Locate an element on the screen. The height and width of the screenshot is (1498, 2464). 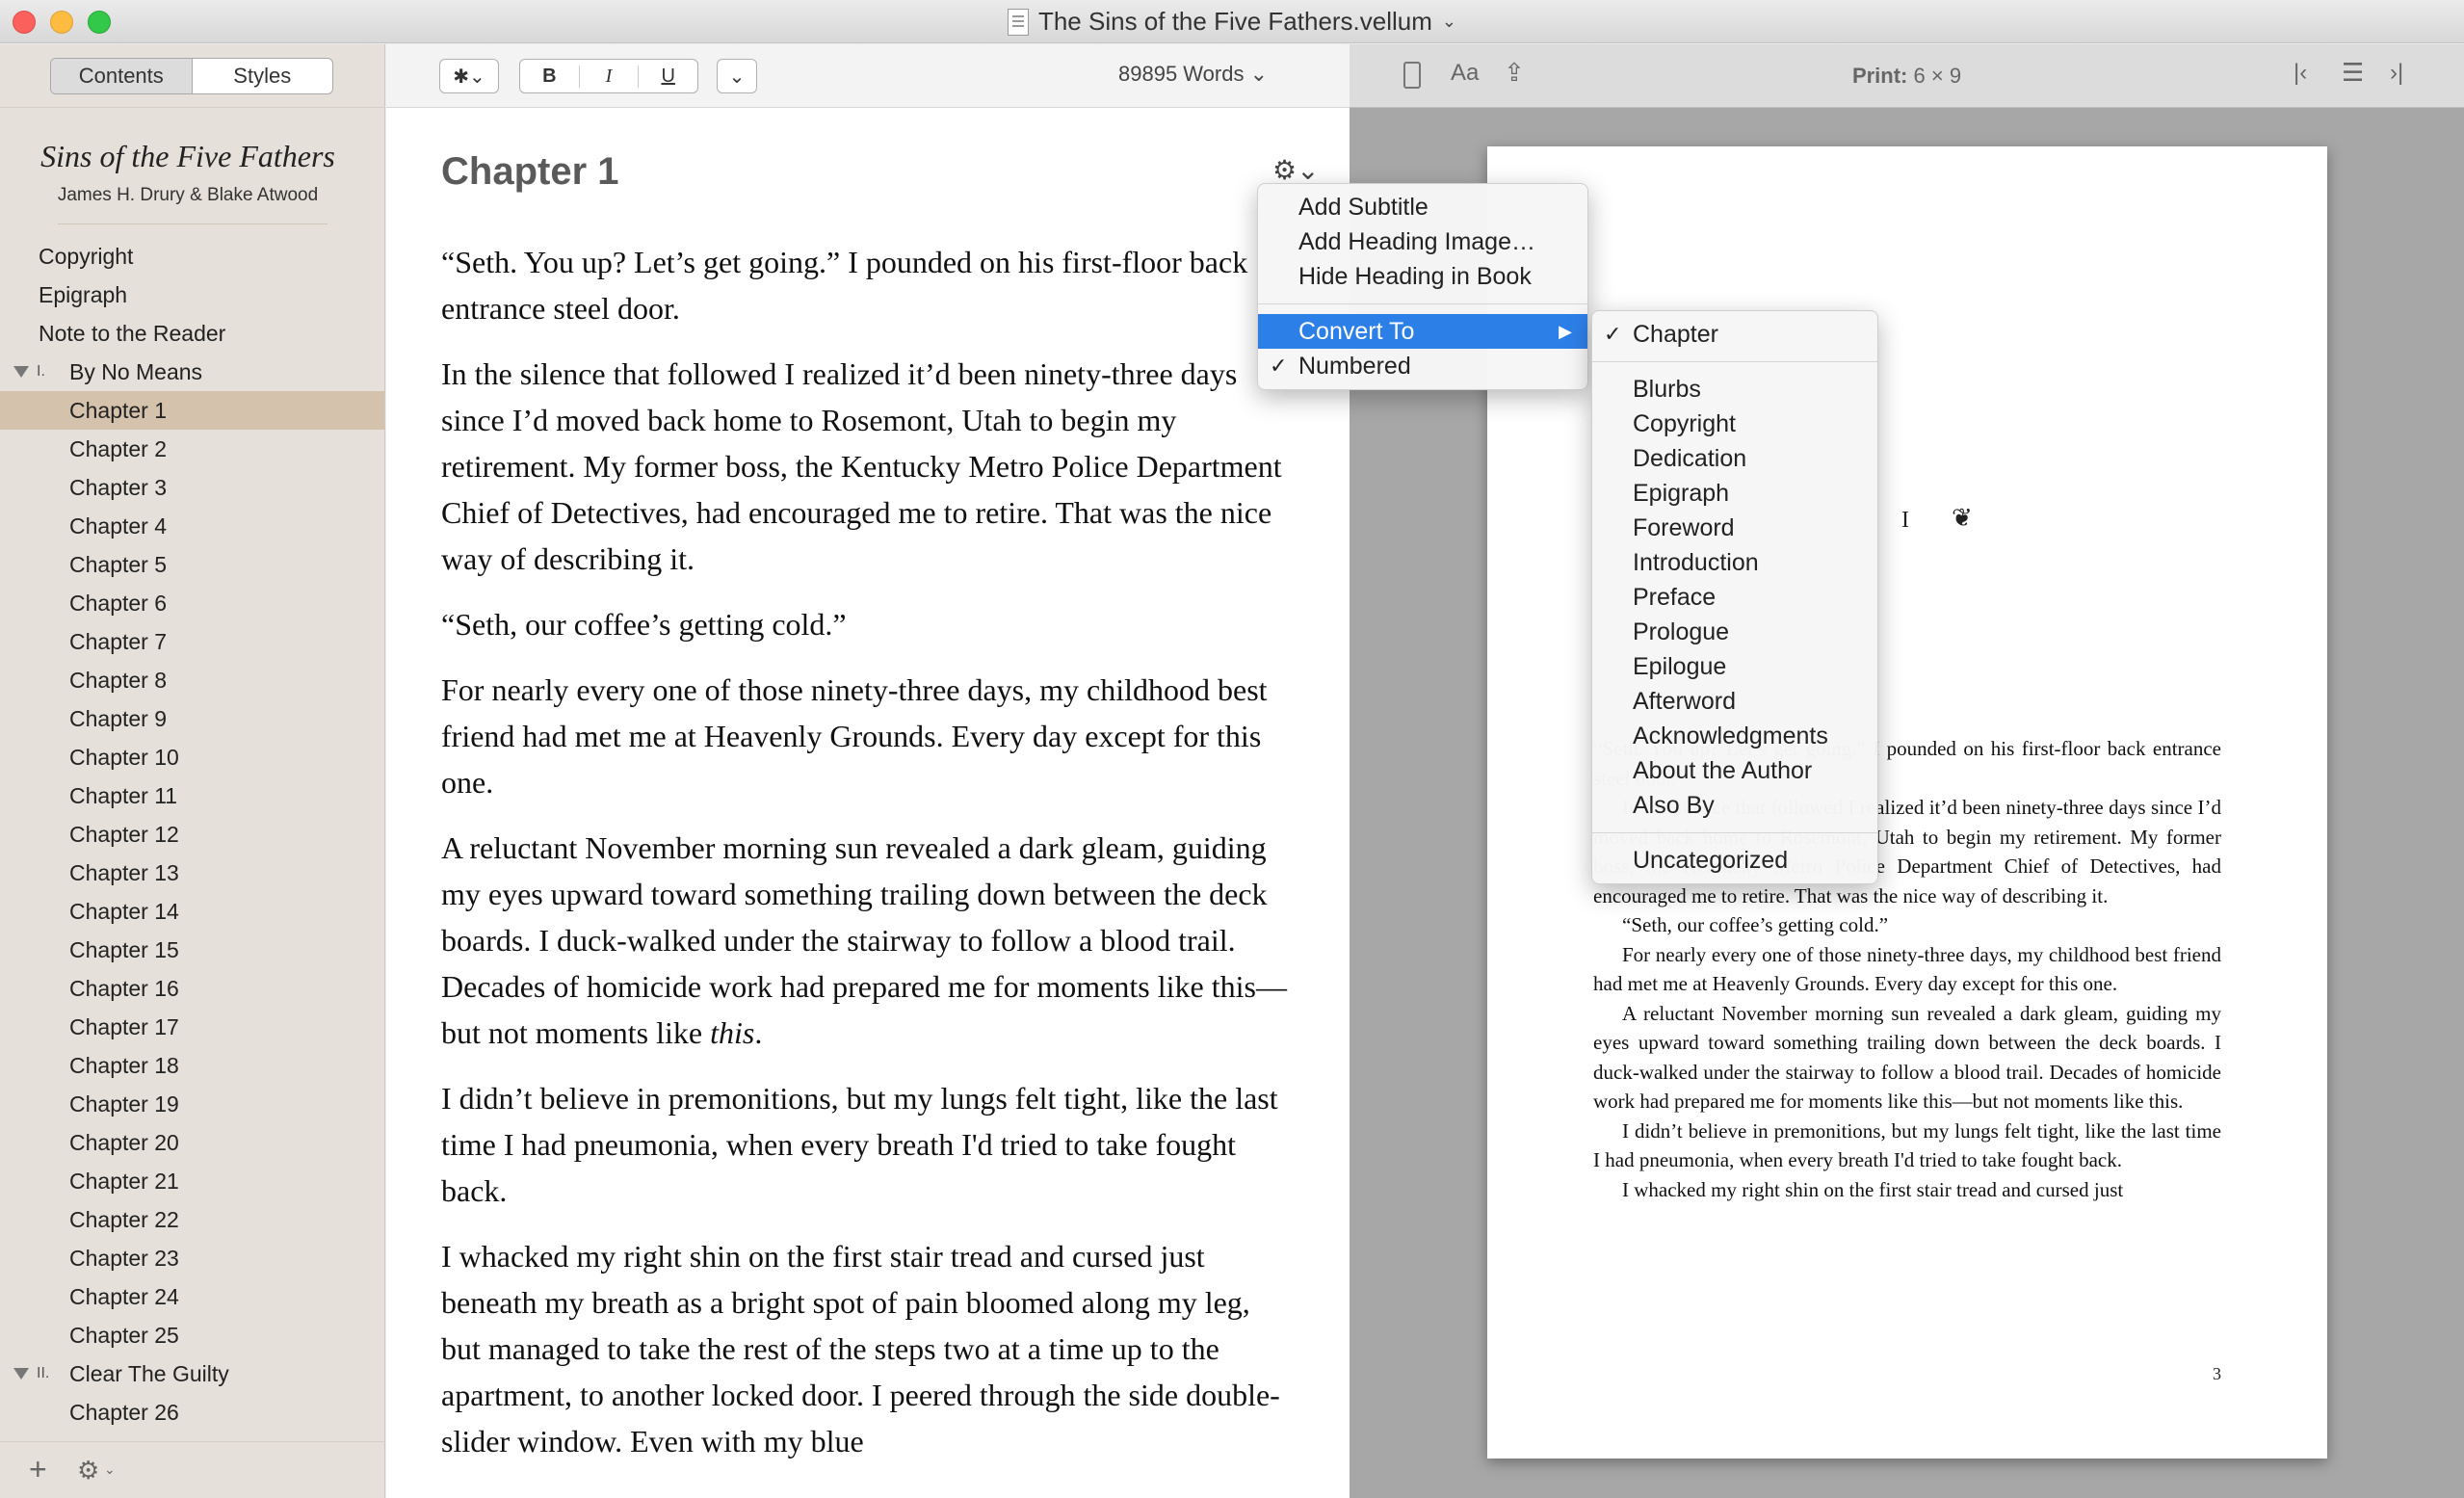
menu-item-copyright: Copyright is located at coordinates (1735, 424).